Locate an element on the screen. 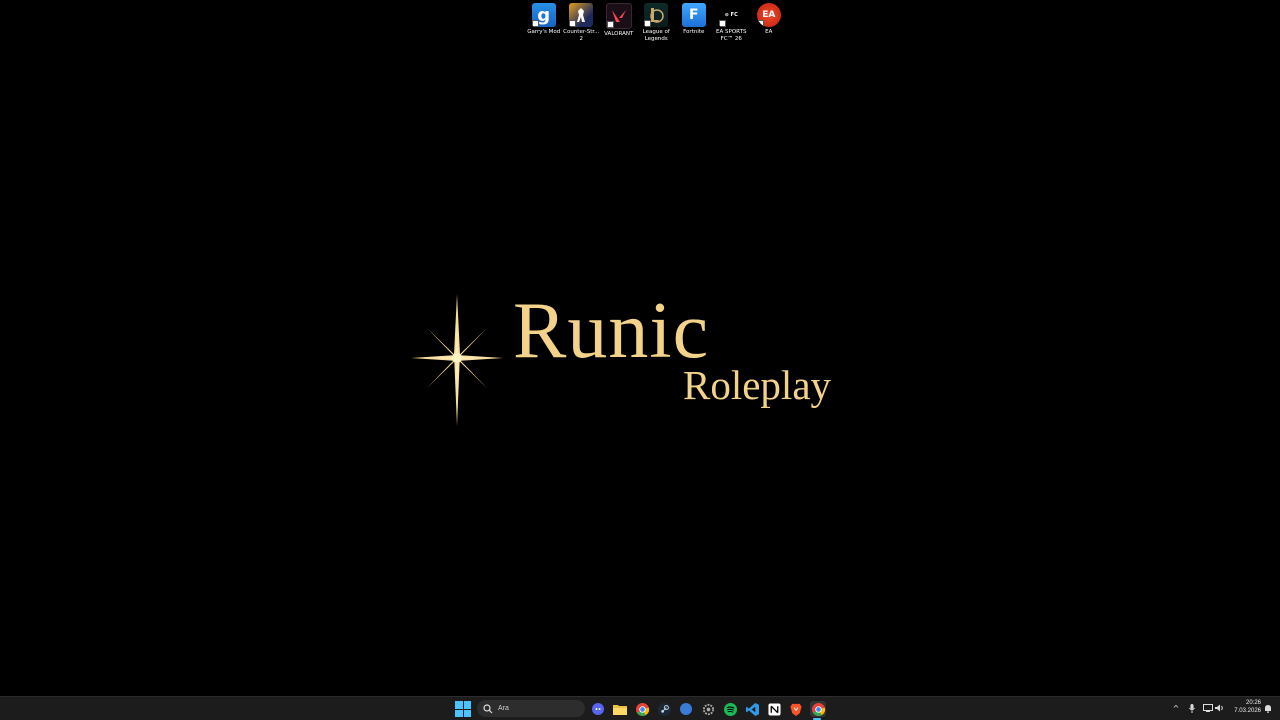  microphone-icon is located at coordinates (1192, 708).